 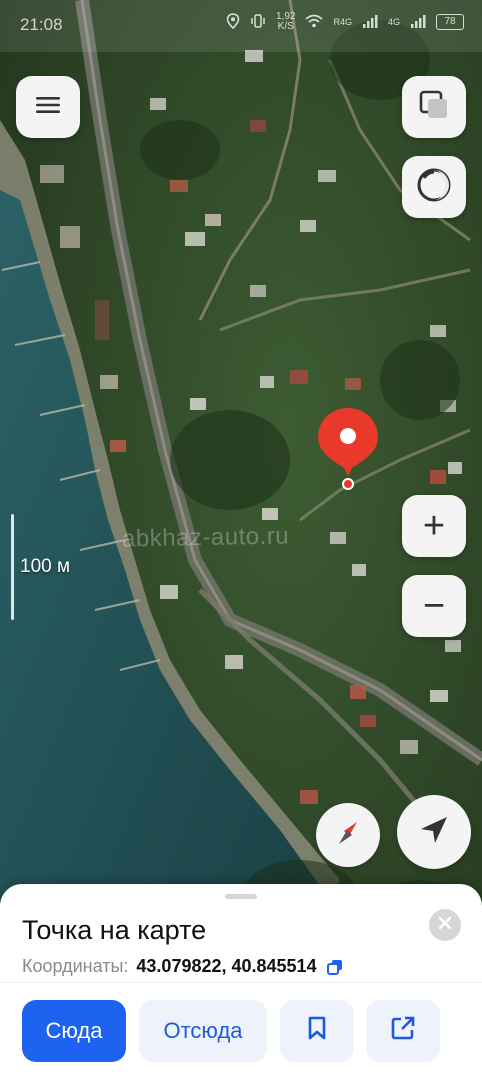 I want to click on status-icons: 1,92 K/S R4G 4G 78, so click(x=345, y=22).